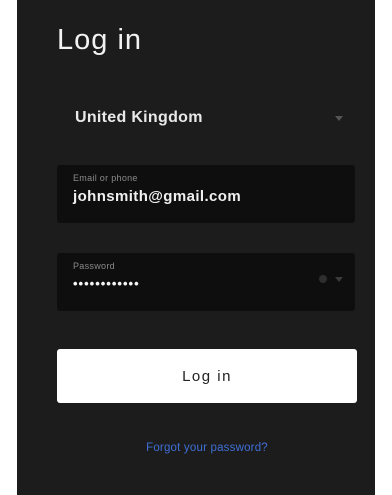  What do you see at coordinates (206, 118) in the screenshot?
I see `country-select: United Kingdom` at bounding box center [206, 118].